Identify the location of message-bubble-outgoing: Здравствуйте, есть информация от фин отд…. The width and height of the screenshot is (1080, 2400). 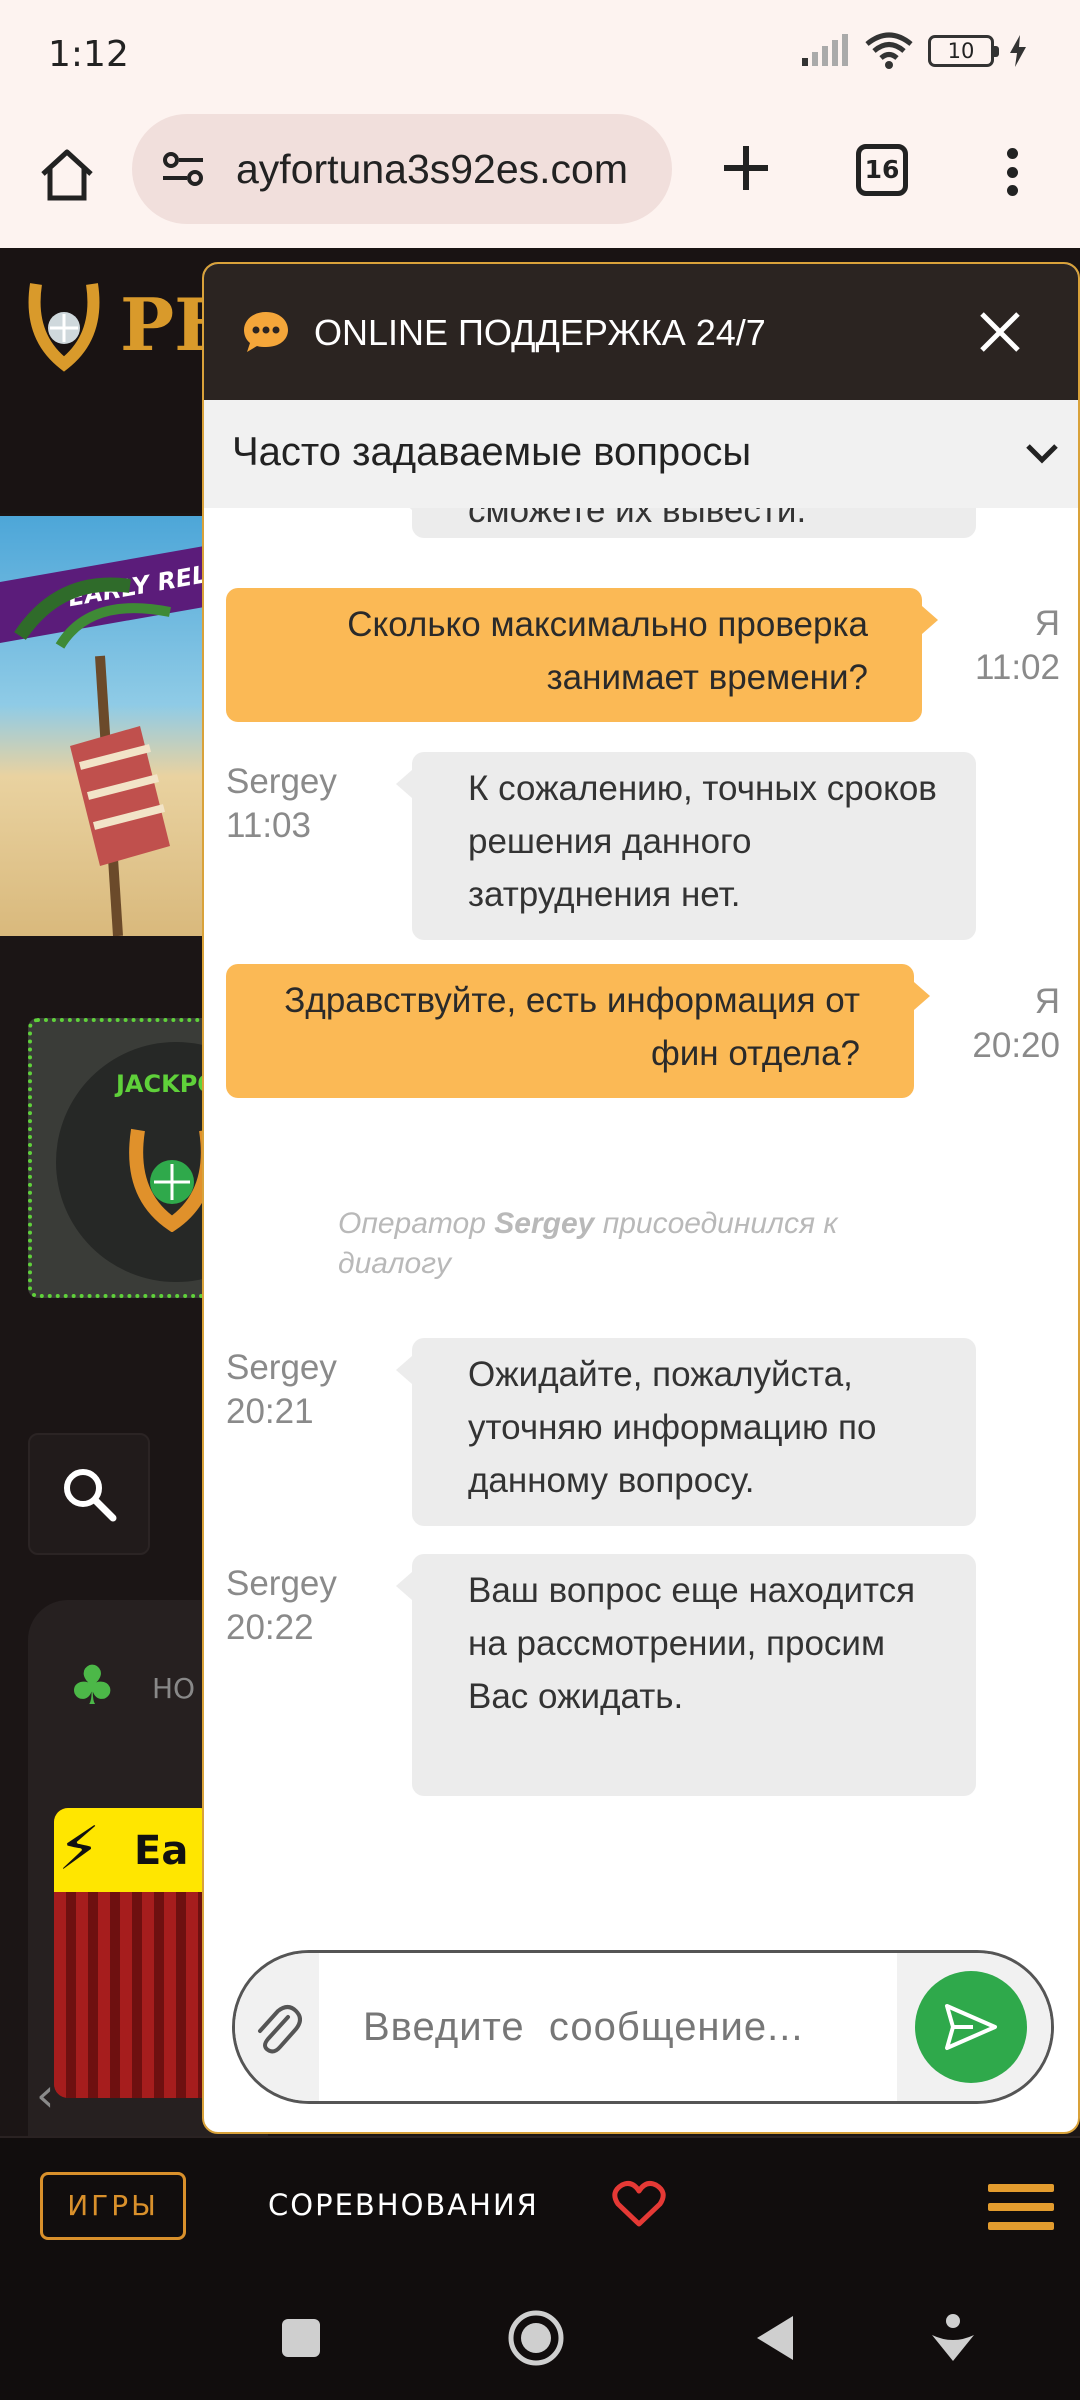
(578, 1031).